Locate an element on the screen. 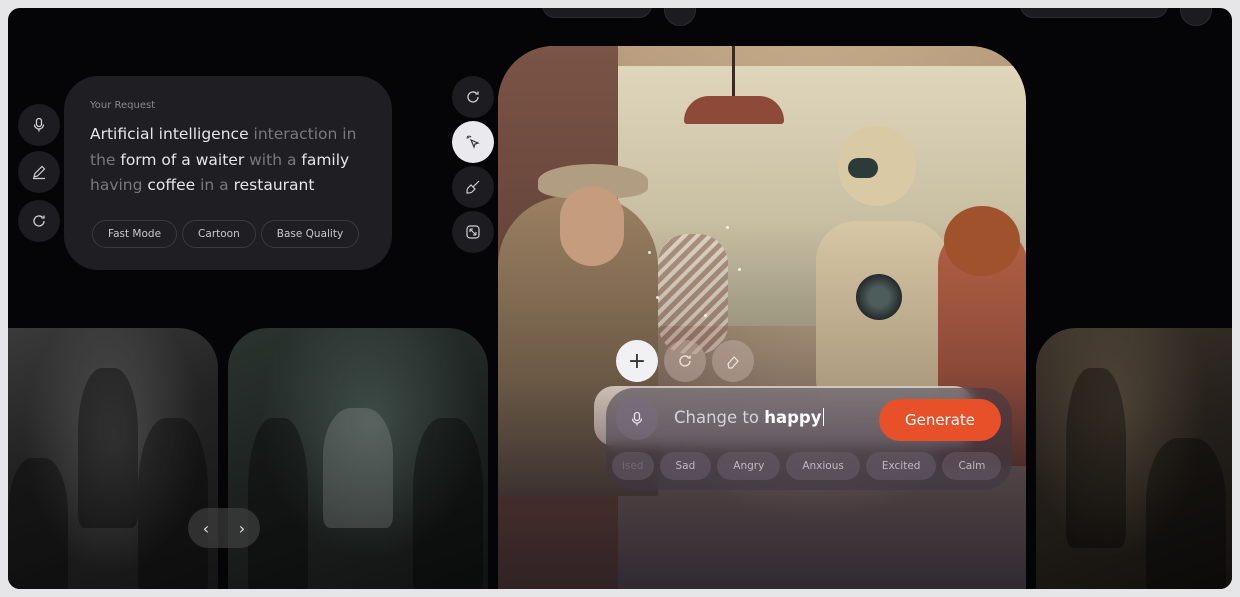  magic-select-icon is located at coordinates (473, 142).